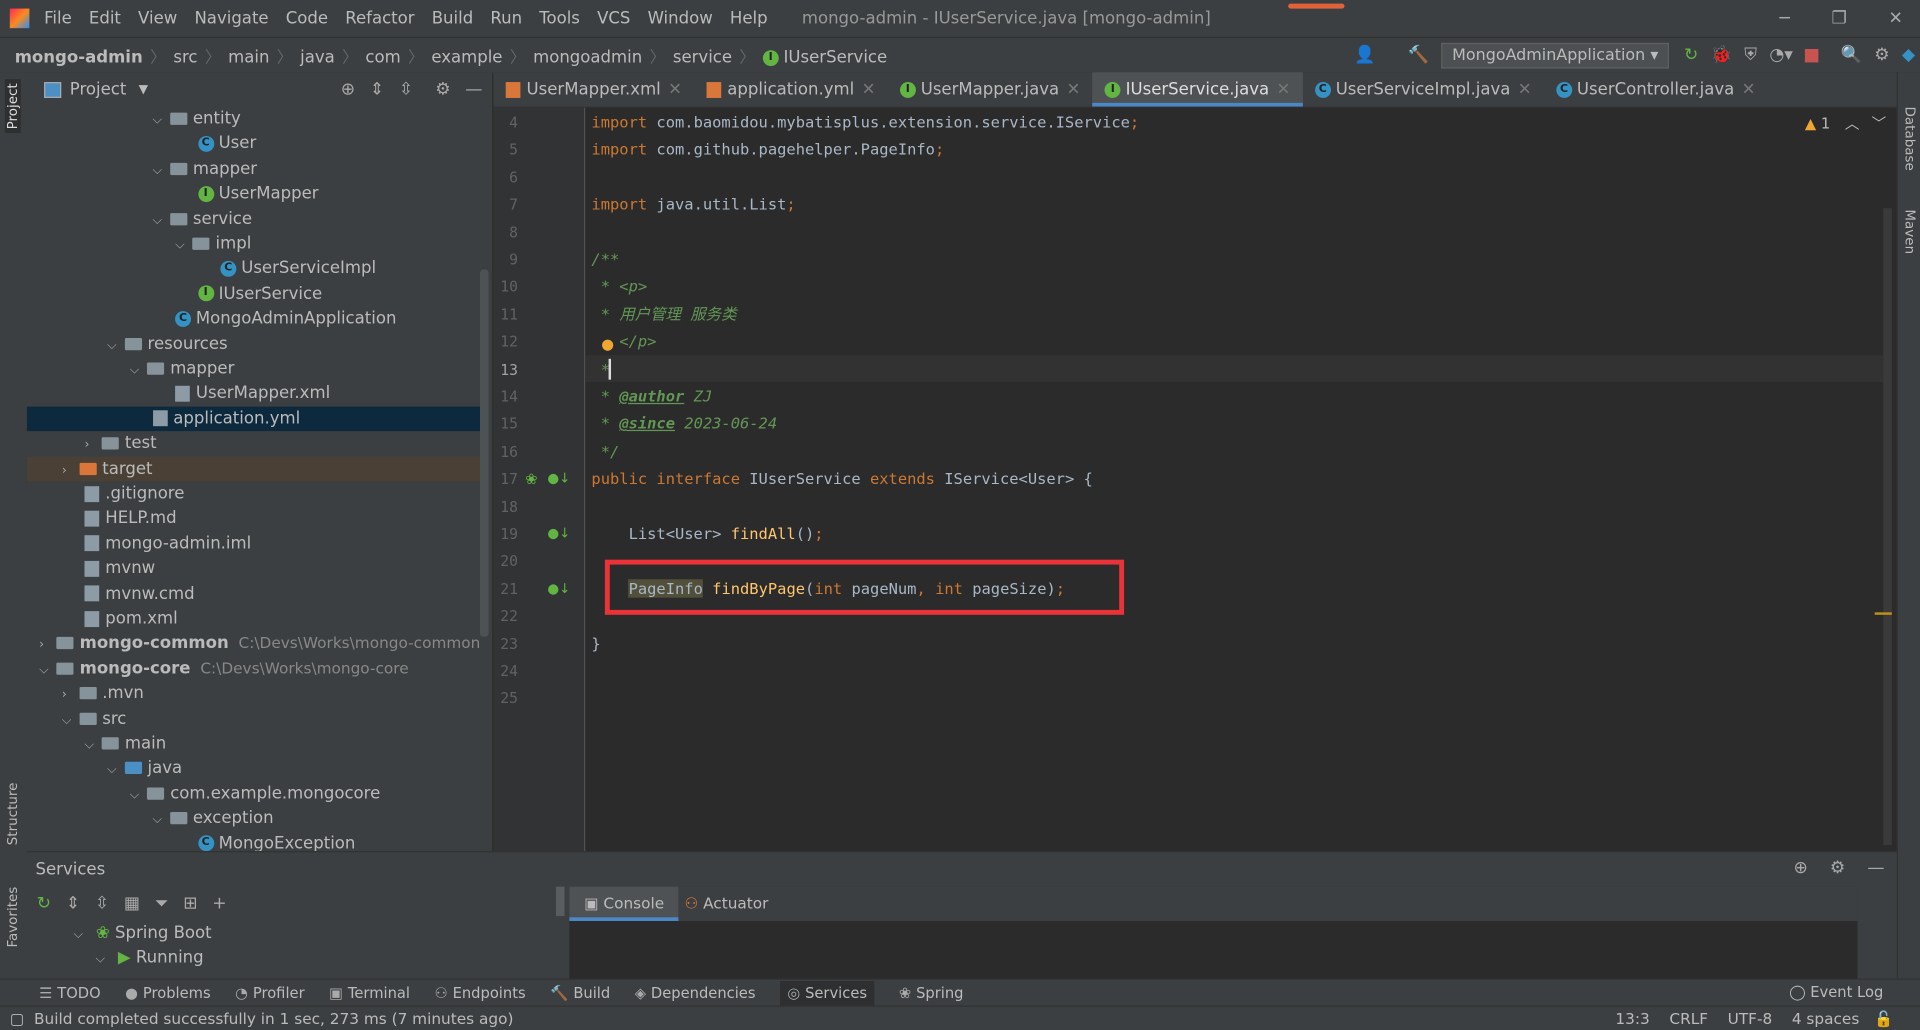  What do you see at coordinates (255, 593) in the screenshot?
I see `tree-item: mvnw.cmd` at bounding box center [255, 593].